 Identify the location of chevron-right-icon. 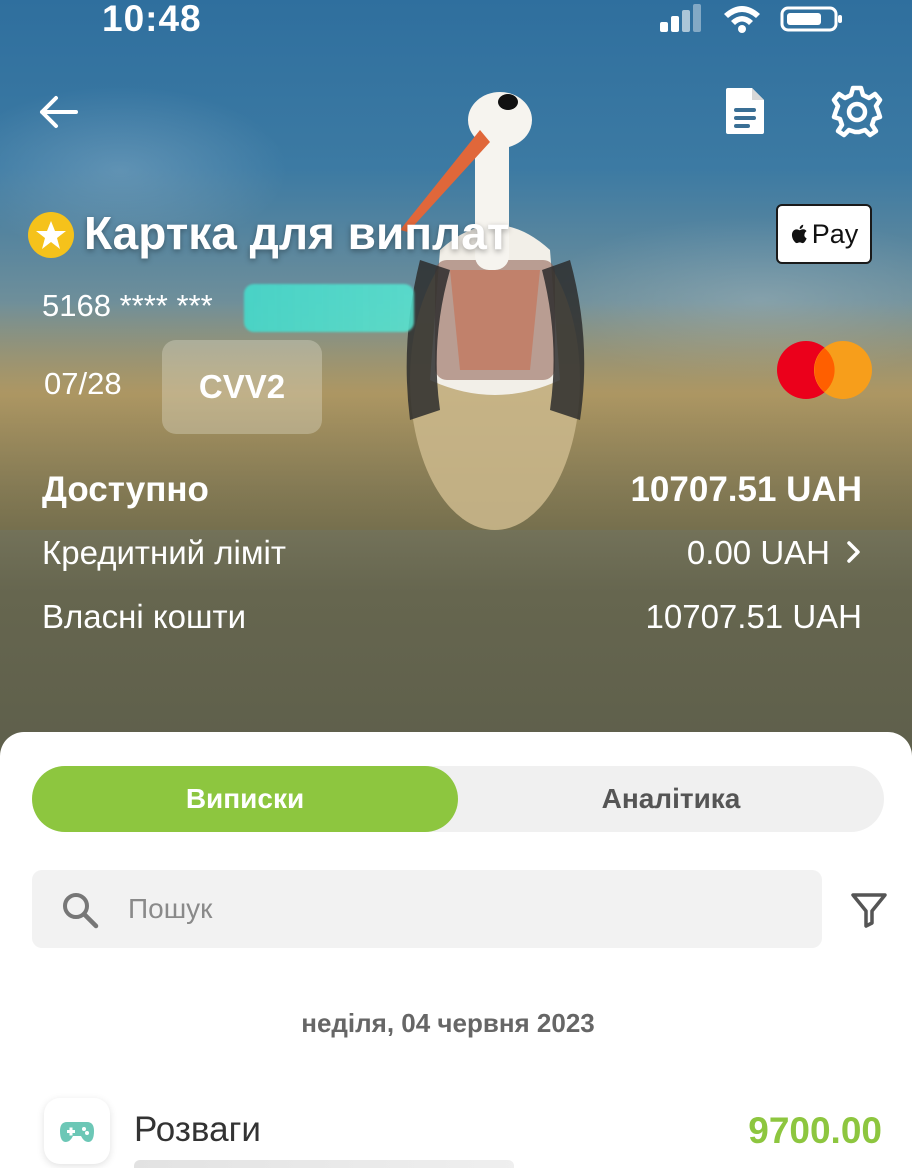
(853, 552).